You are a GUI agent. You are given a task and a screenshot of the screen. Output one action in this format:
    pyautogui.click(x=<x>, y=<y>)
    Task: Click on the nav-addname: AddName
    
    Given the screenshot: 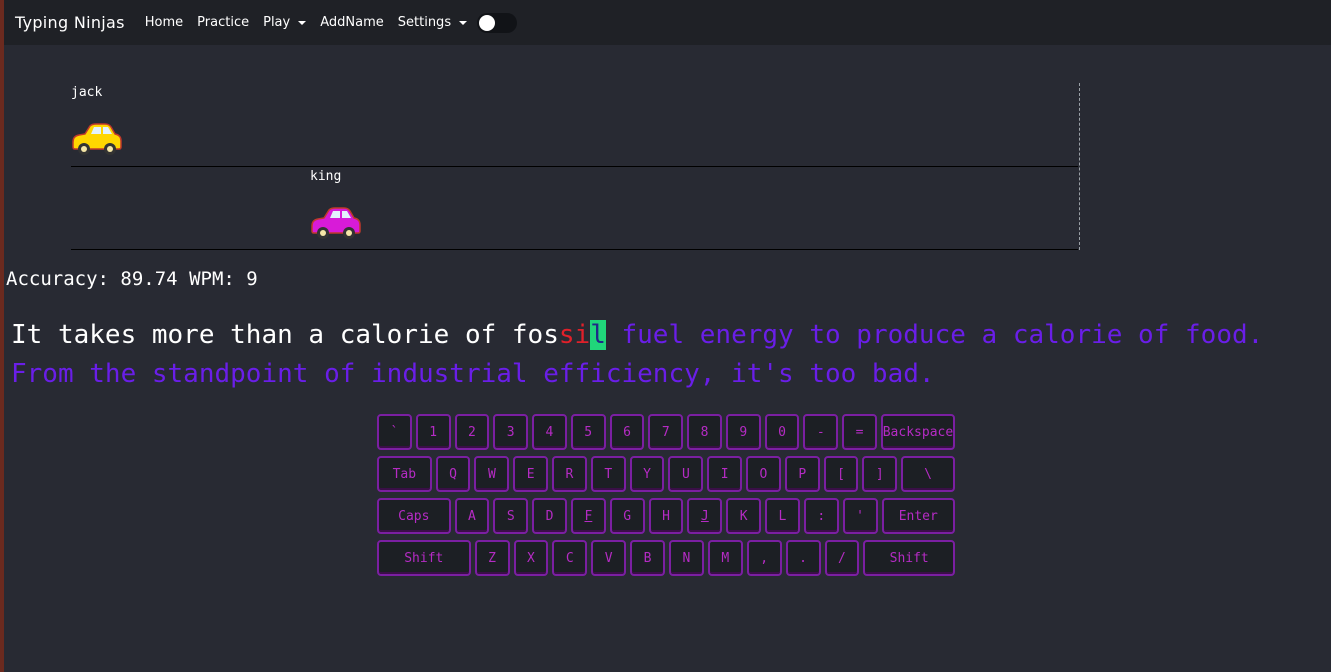 What is the action you would take?
    pyautogui.click(x=352, y=22)
    